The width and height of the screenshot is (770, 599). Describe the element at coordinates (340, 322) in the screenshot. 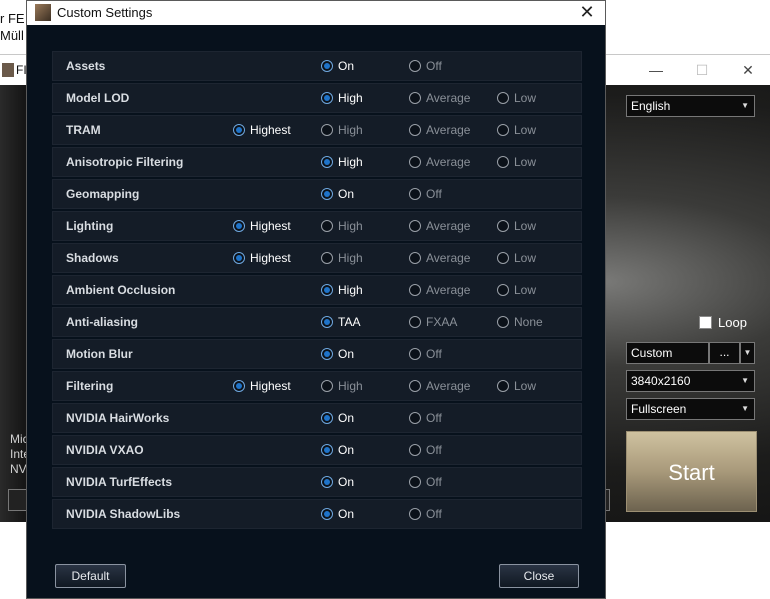

I see `radio-option: TAA` at that location.